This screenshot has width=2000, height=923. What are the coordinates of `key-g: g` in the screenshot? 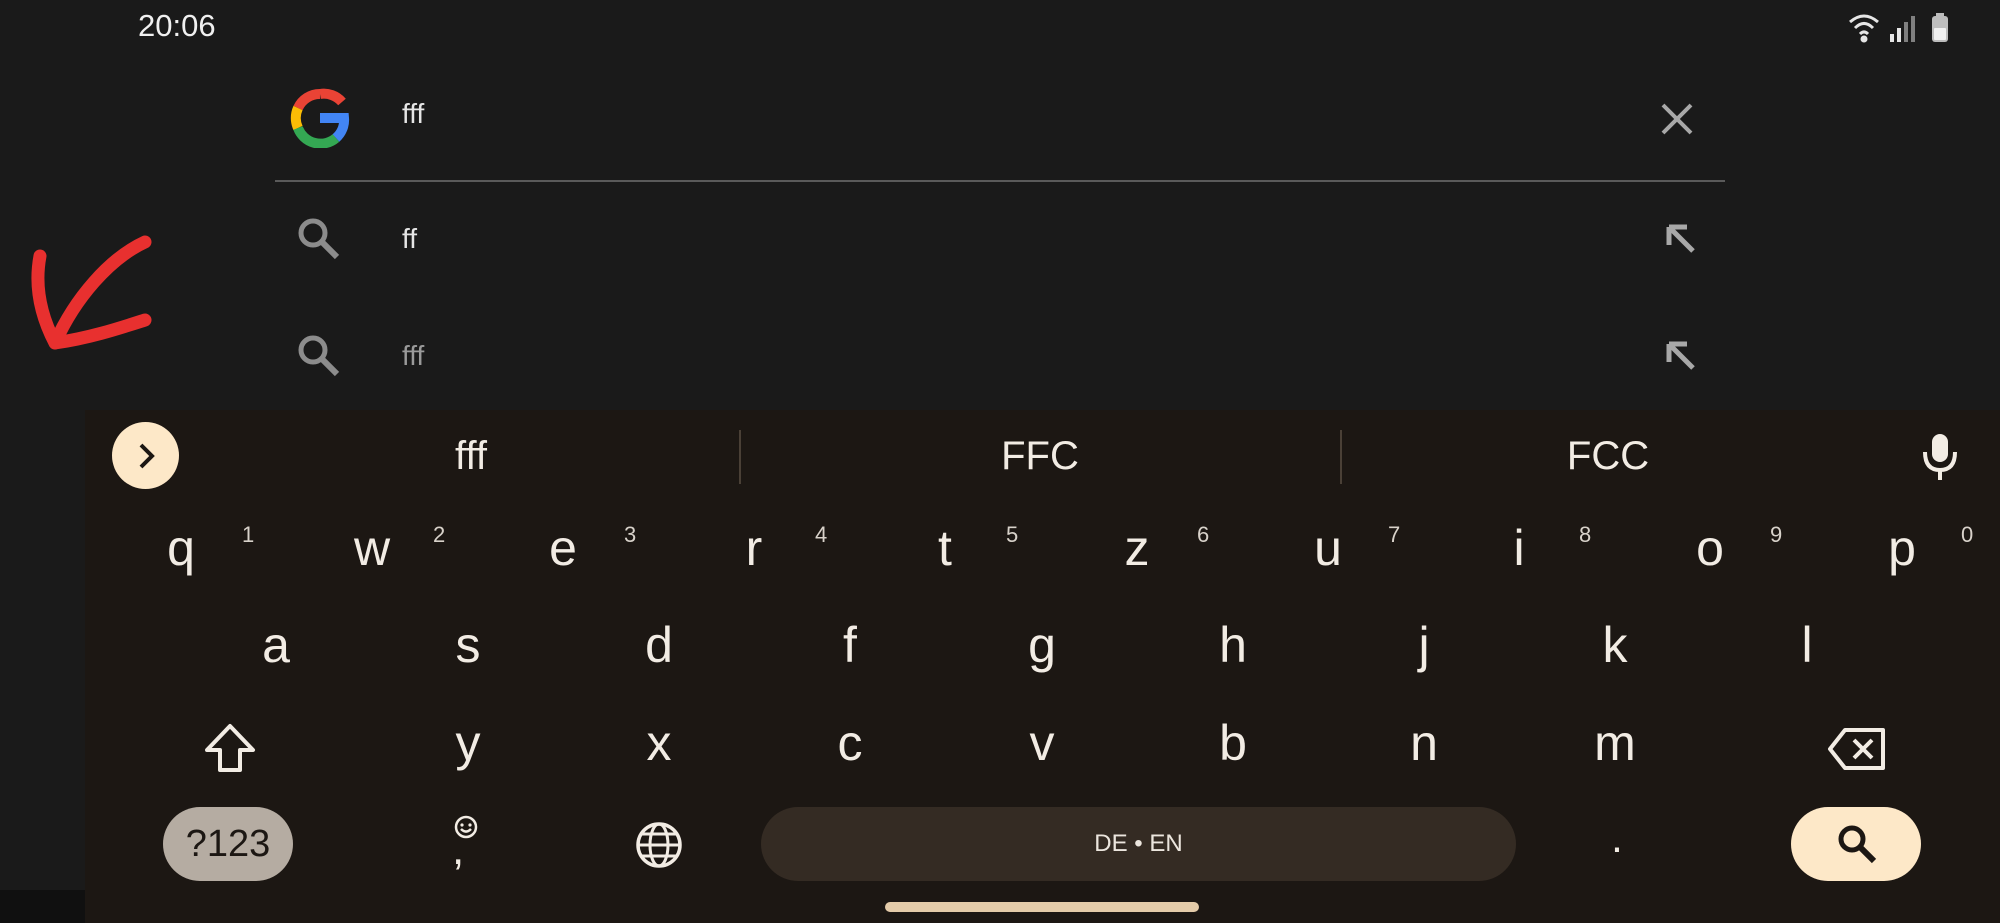 It's located at (1042, 645).